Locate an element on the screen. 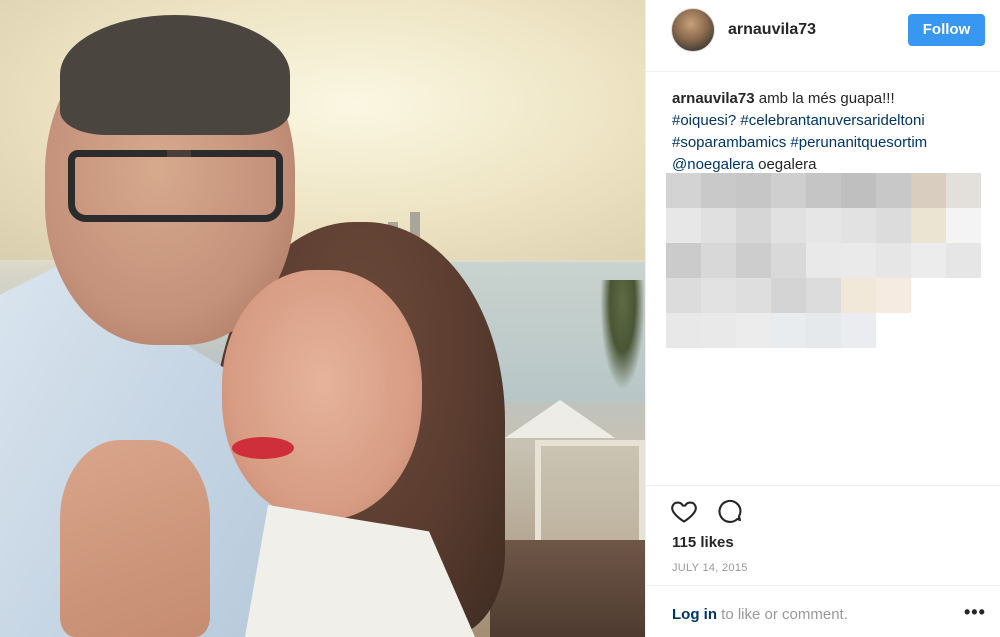  comment-icon is located at coordinates (730, 511).